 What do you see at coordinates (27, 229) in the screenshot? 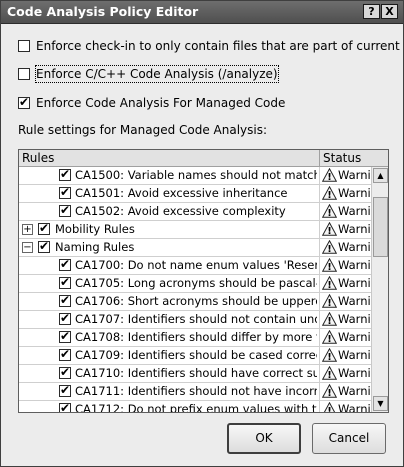
I see `expand-icon: +` at bounding box center [27, 229].